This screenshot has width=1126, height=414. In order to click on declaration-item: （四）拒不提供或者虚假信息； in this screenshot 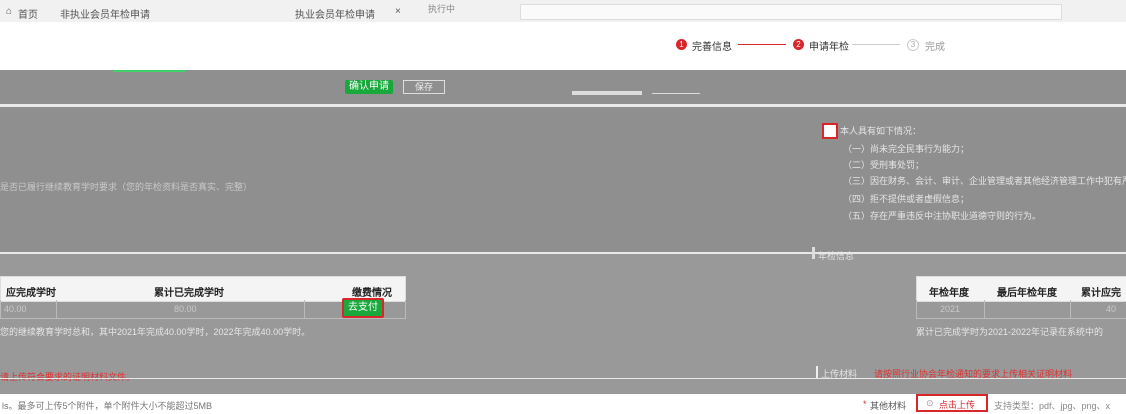, I will do `click(906, 199)`.